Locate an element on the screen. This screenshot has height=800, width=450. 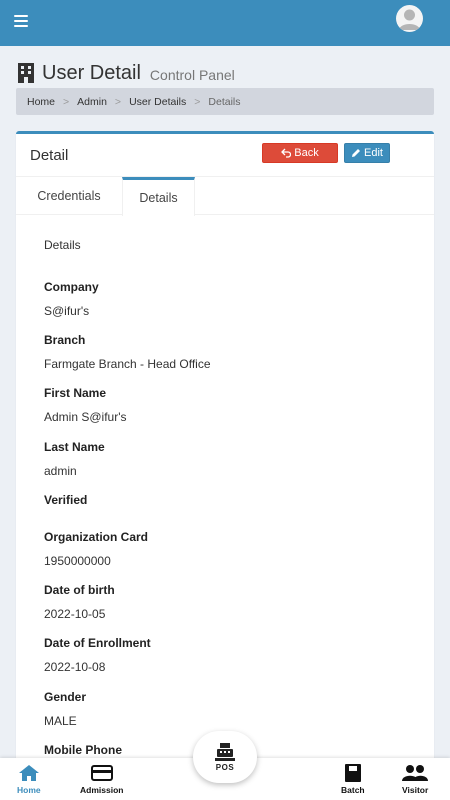
nav-home: Home is located at coordinates (29, 779).